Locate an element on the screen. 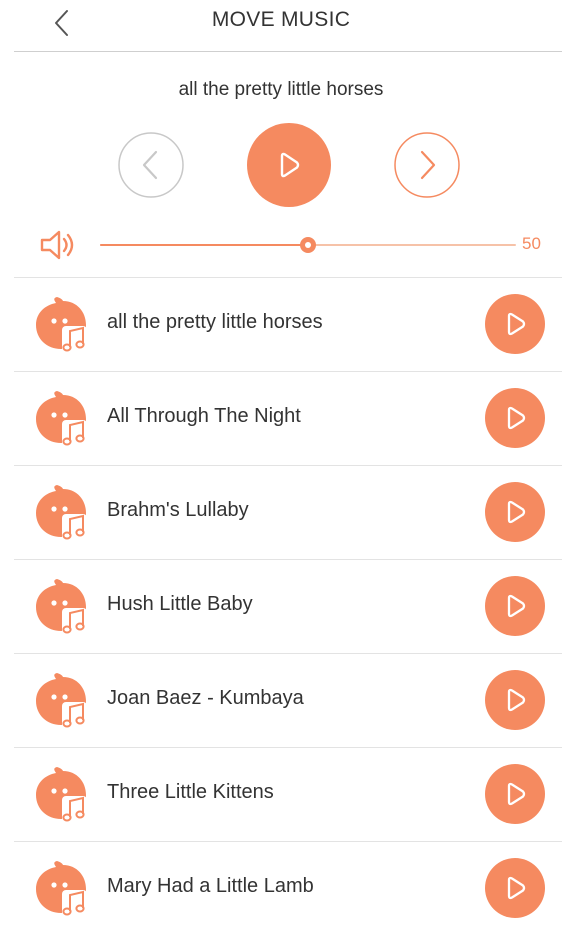 This screenshot has width=562, height=935. previous-track-circle is located at coordinates (151, 165).